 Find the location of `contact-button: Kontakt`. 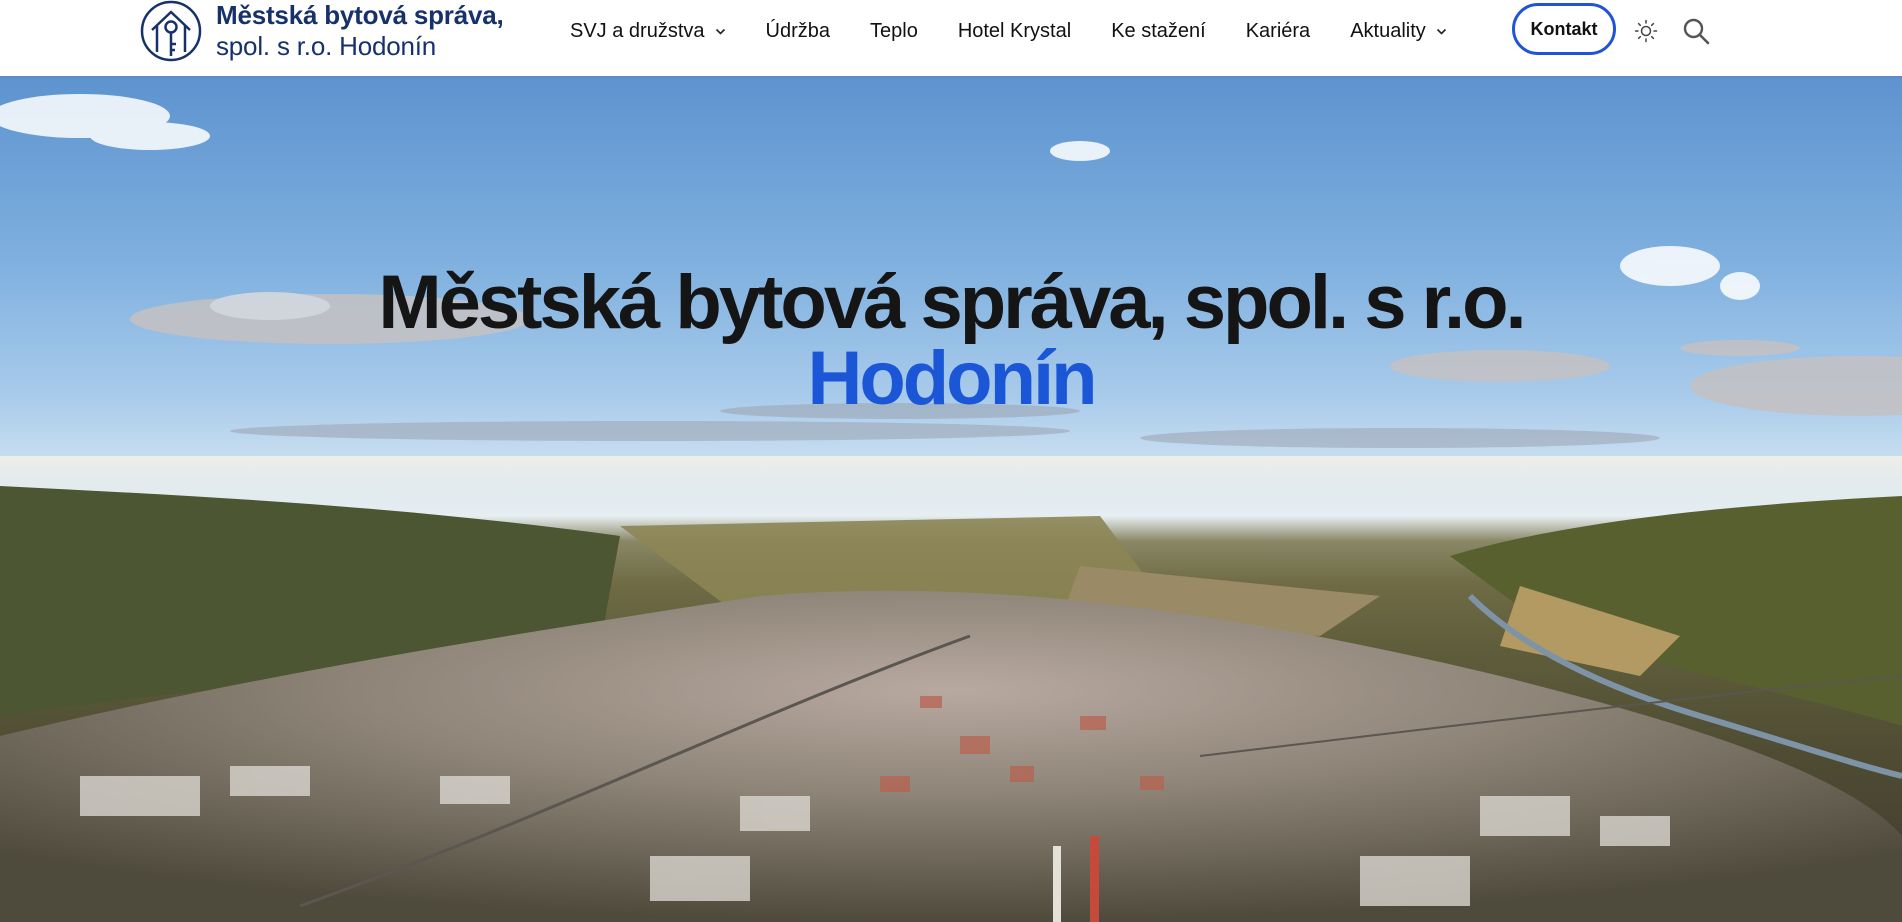

contact-button: Kontakt is located at coordinates (1564, 29).